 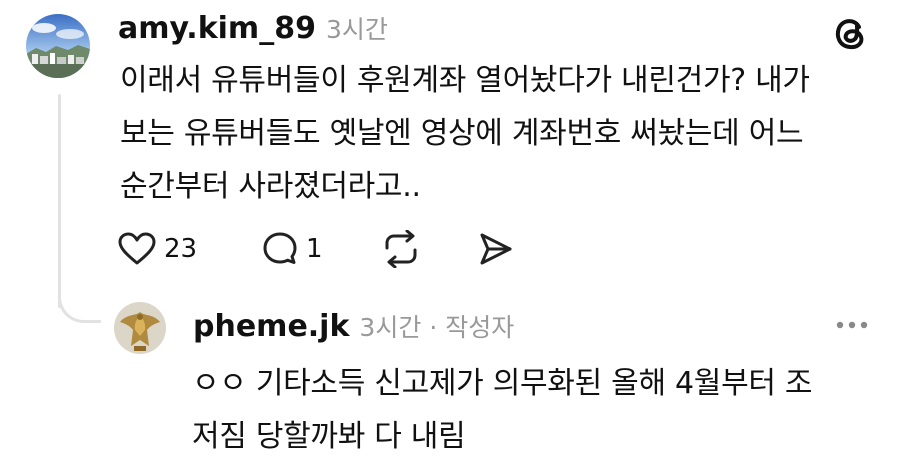 I want to click on share-button, so click(x=496, y=249).